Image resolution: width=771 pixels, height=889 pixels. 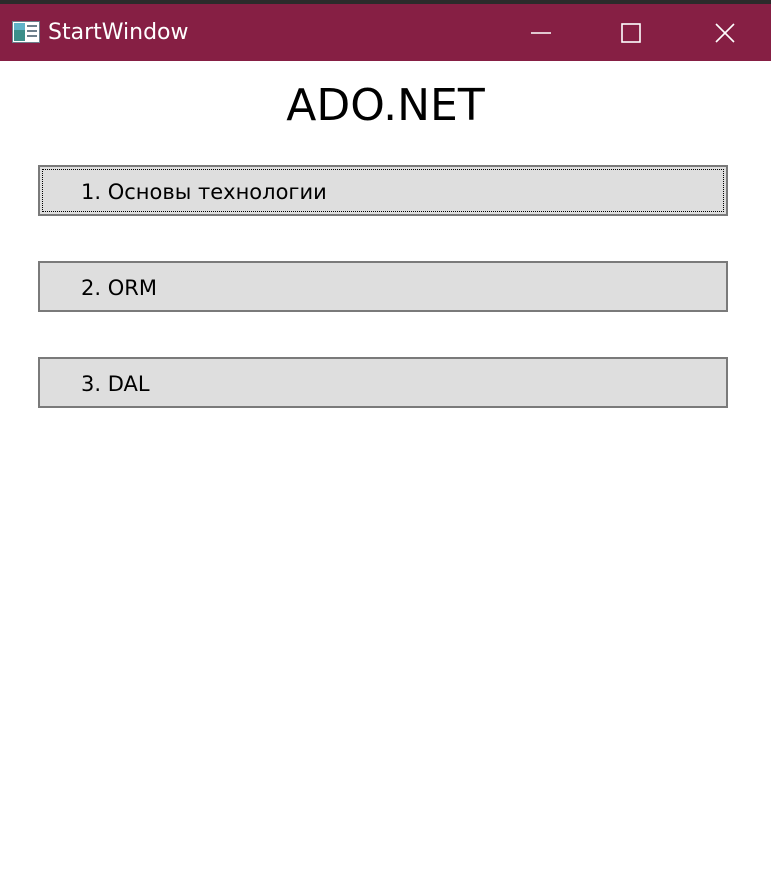 What do you see at coordinates (385, 105) in the screenshot?
I see `page-title: ADO.NET` at bounding box center [385, 105].